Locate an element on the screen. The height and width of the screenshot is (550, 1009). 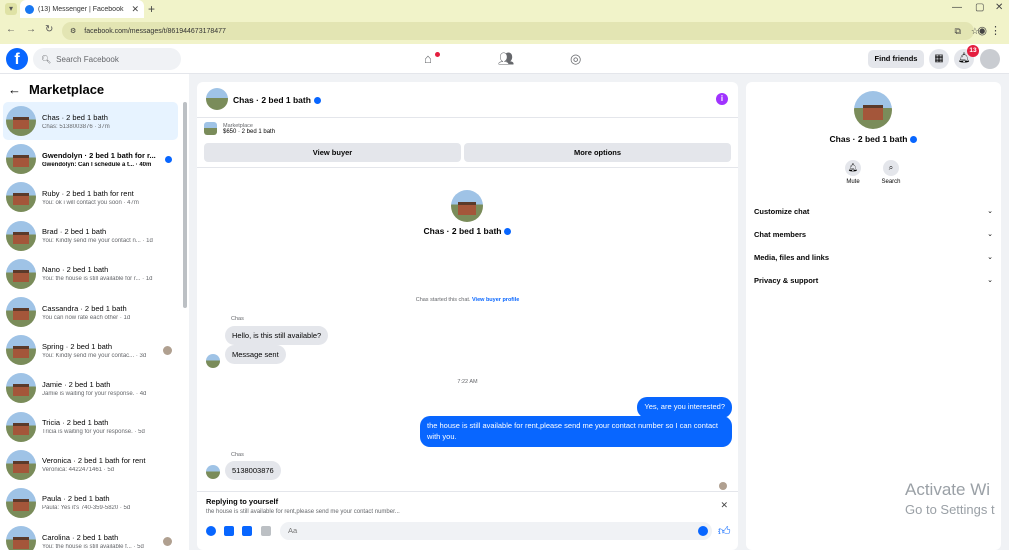
find-friends-button: Find friends is located at coordinates (896, 59).